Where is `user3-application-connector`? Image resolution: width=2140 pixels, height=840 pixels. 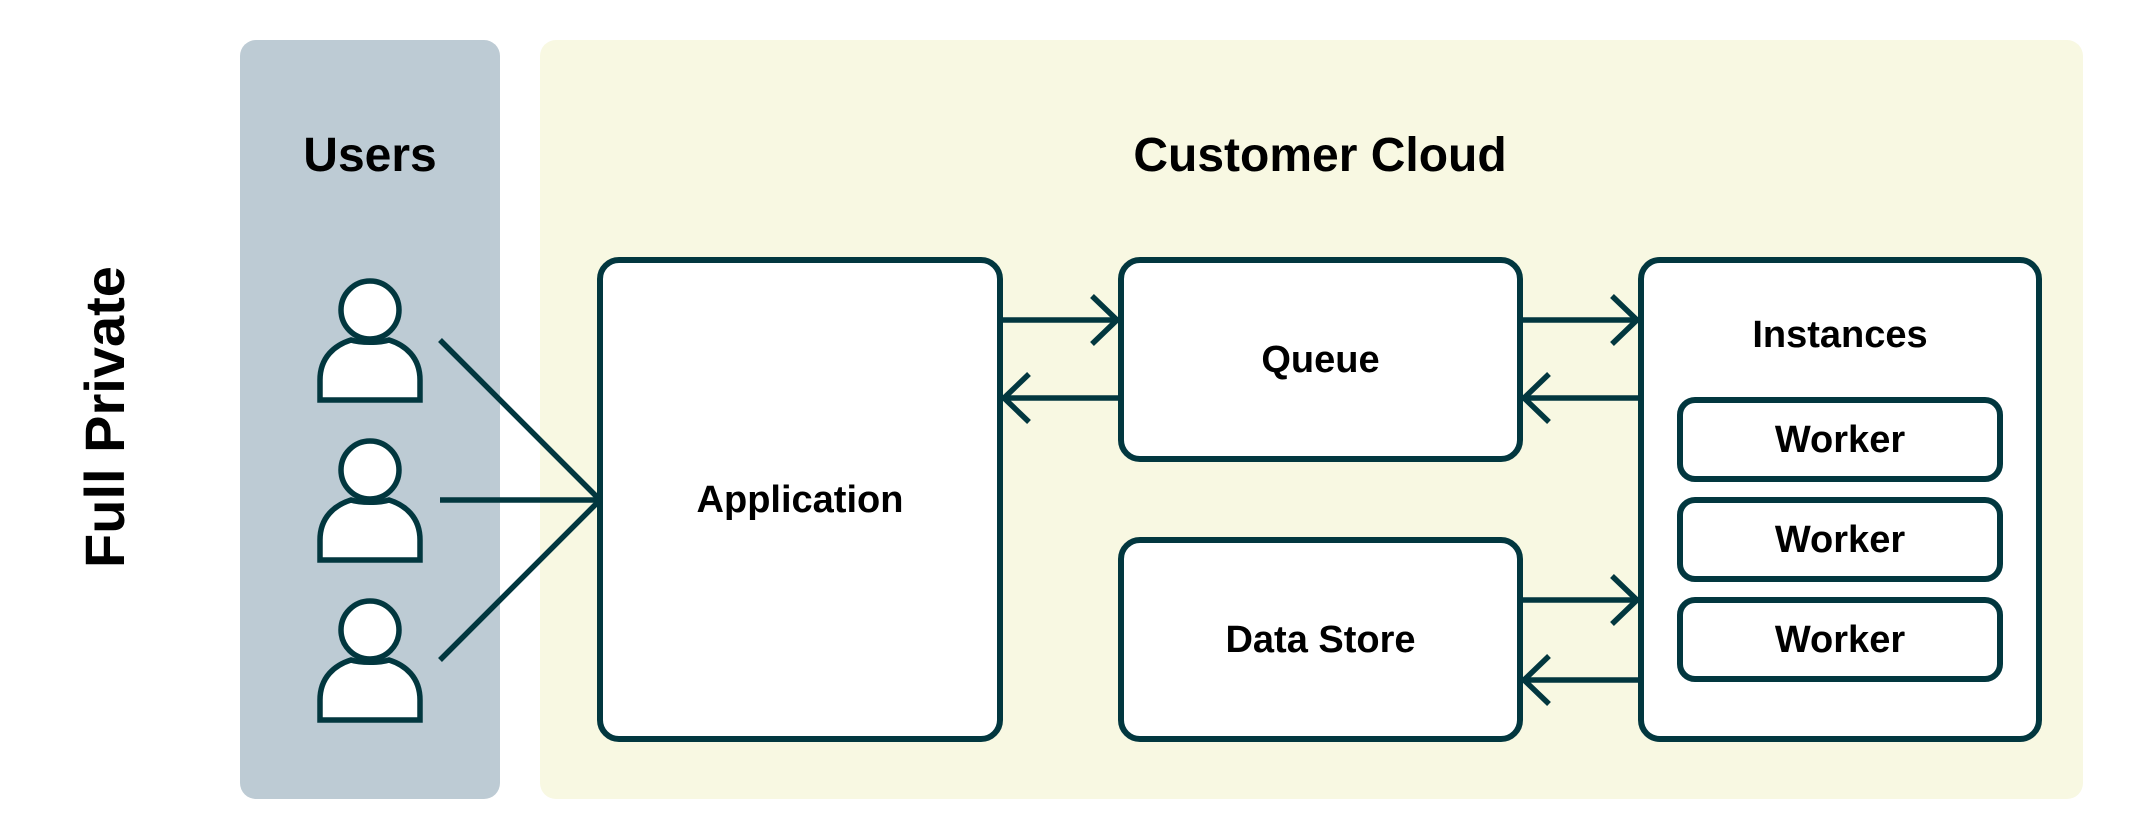
user3-application-connector is located at coordinates (520, 580).